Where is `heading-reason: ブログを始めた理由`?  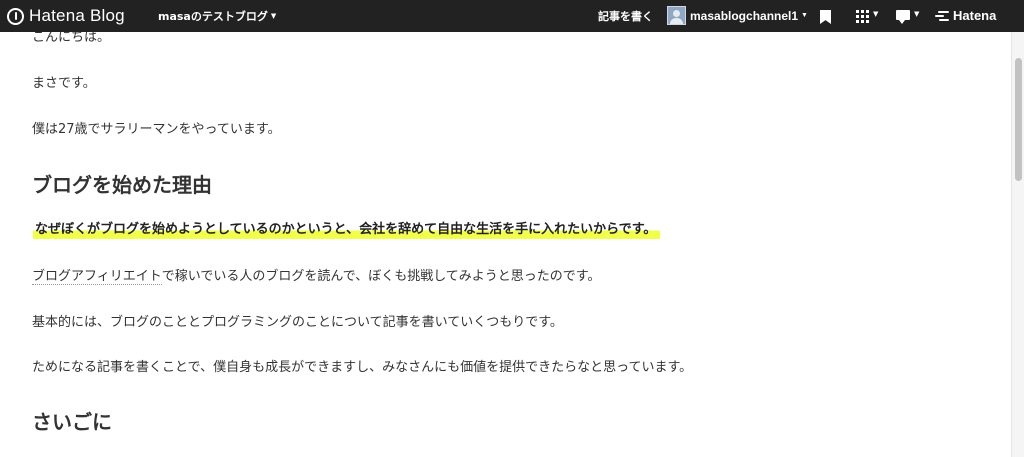
heading-reason: ブログを始めた理由 is located at coordinates (122, 185).